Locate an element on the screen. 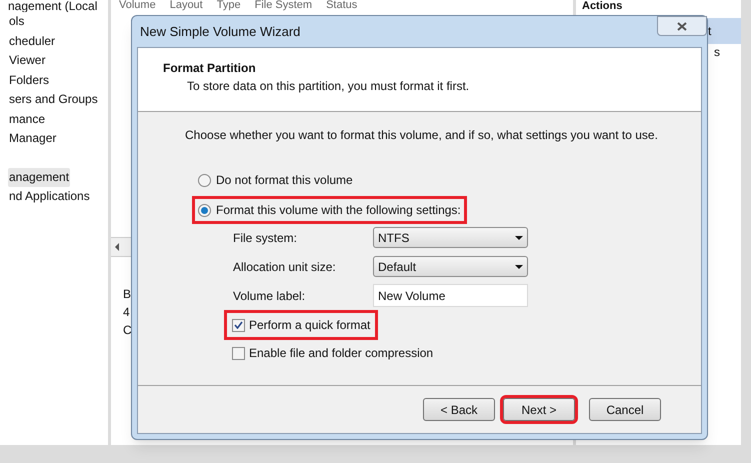 The height and width of the screenshot is (463, 751). column-header: Type is located at coordinates (228, 6).